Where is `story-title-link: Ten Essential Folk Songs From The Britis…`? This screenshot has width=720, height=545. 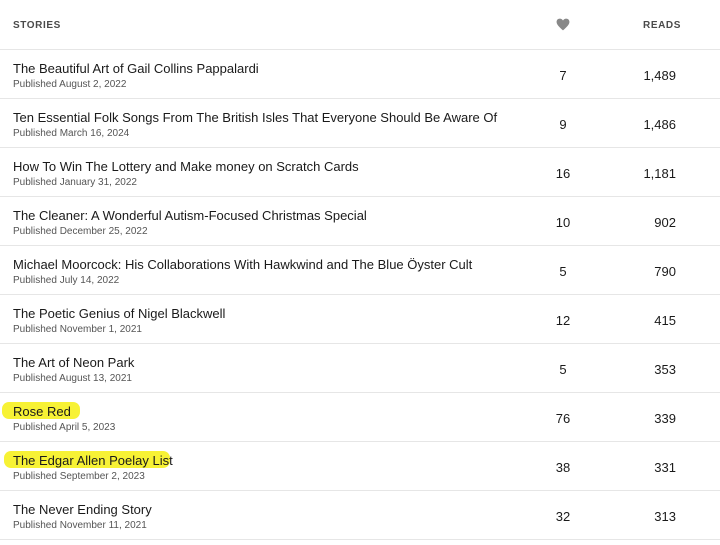
story-title-link: Ten Essential Folk Songs From The Britis… is located at coordinates (255, 117).